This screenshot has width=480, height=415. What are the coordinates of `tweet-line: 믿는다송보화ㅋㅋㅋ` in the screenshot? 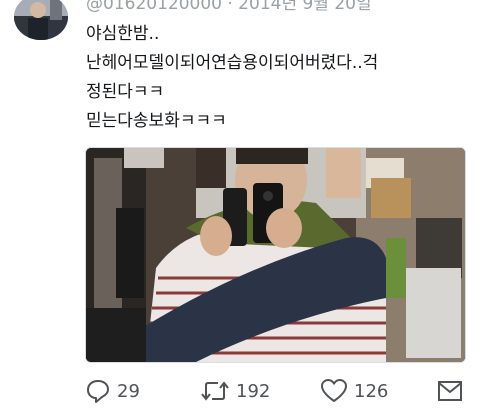 It's located at (156, 121).